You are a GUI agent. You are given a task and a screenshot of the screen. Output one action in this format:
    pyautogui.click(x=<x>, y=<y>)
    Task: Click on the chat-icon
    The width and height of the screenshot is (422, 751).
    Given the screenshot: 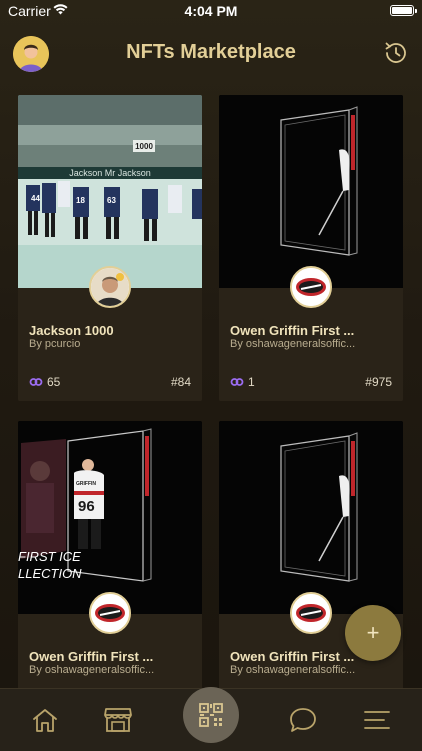 What is the action you would take?
    pyautogui.click(x=303, y=720)
    